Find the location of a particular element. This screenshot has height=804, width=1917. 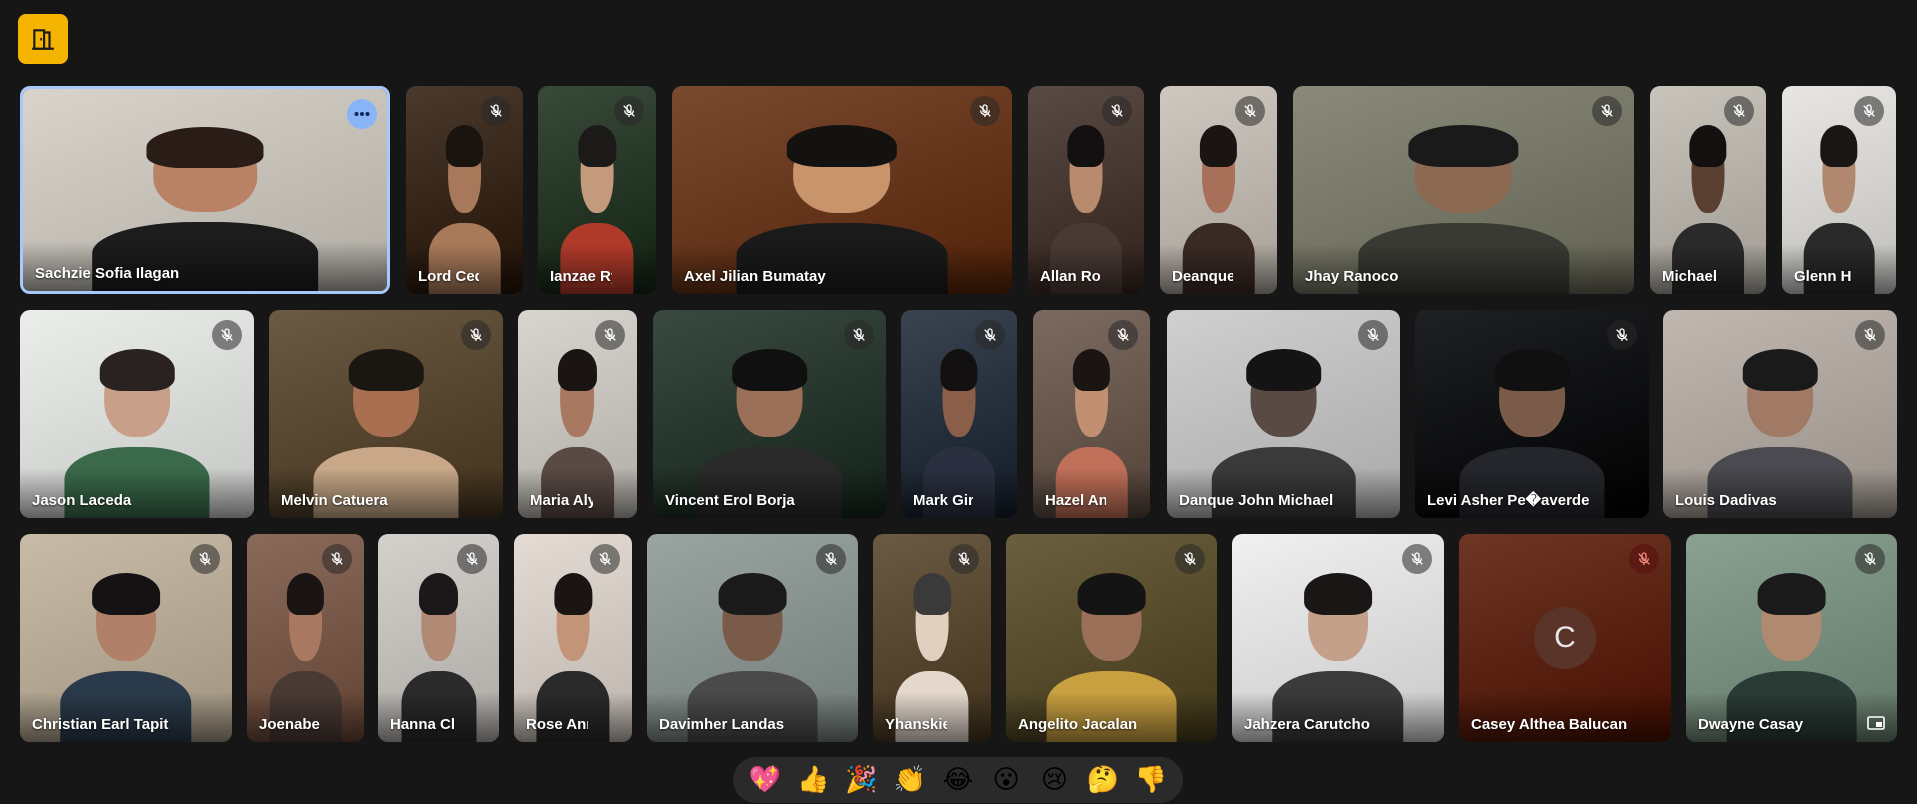

participant-name: Axel Jilian Bumatay is located at coordinates (755, 276).